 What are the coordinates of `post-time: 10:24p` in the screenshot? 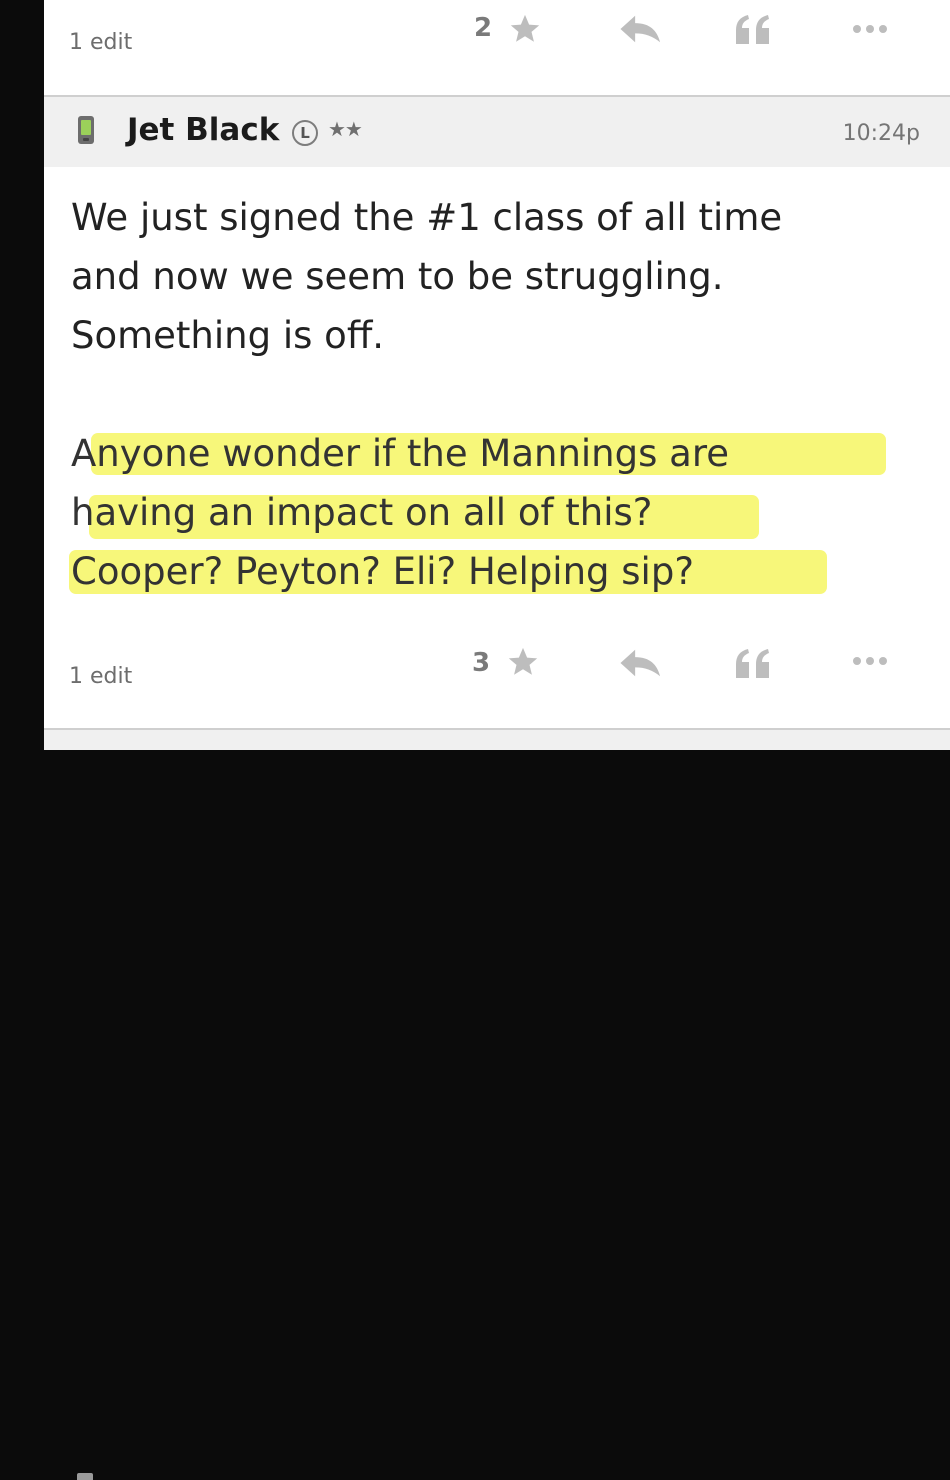 It's located at (881, 133).